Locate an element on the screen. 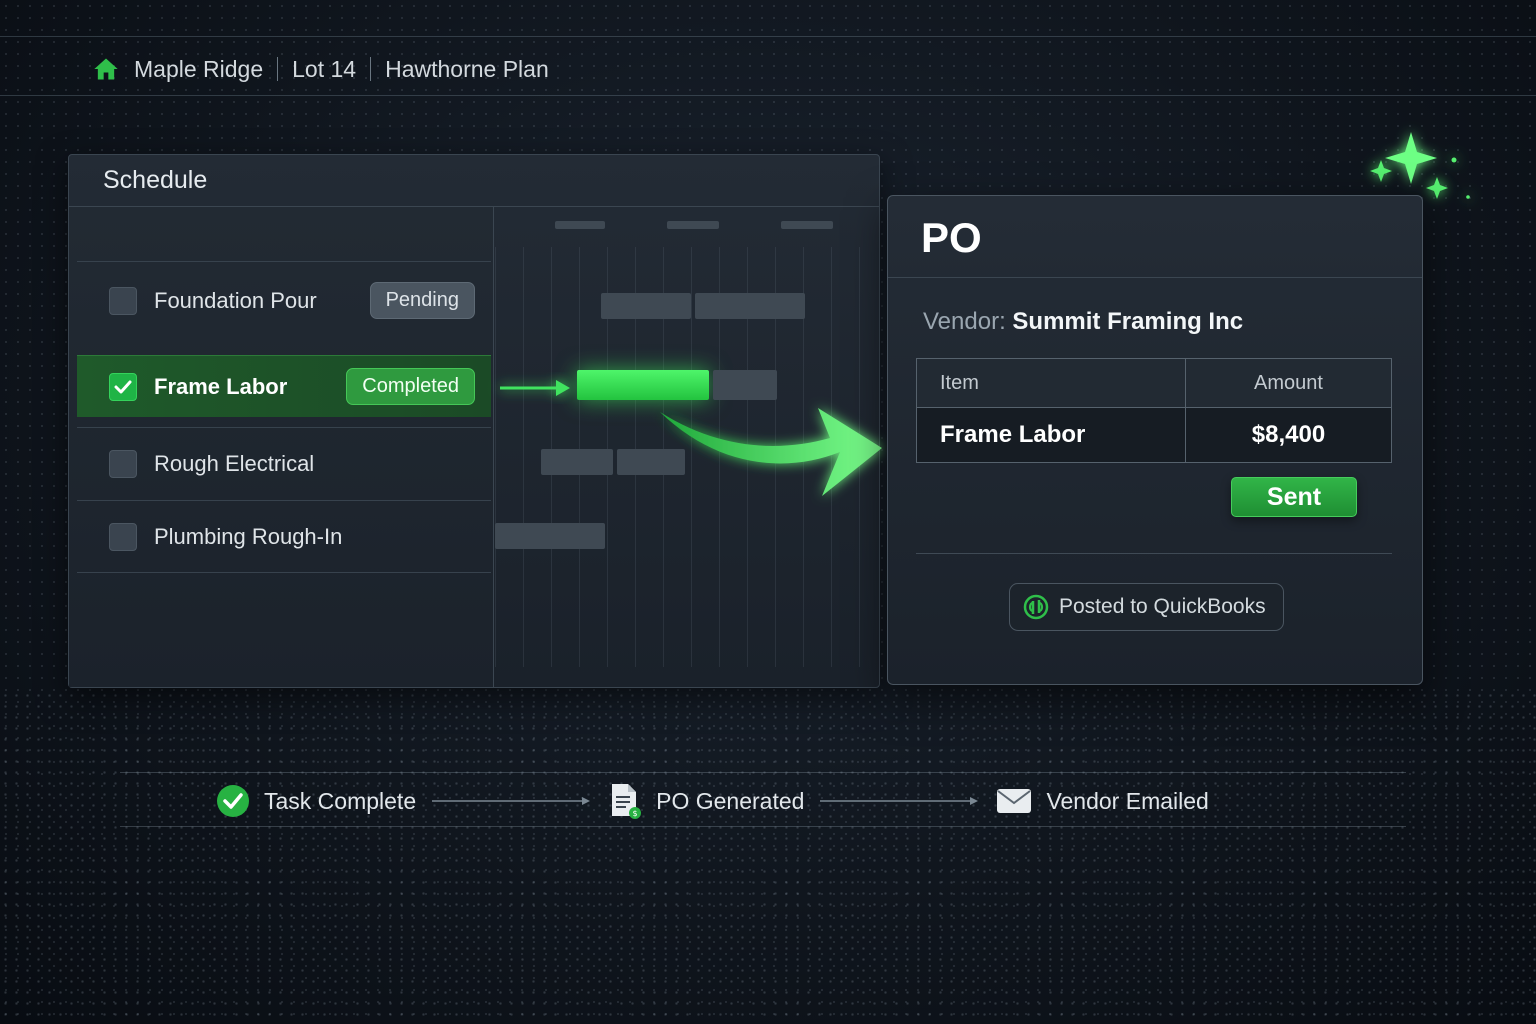 The width and height of the screenshot is (1536, 1024). top-divider is located at coordinates (768, 36).